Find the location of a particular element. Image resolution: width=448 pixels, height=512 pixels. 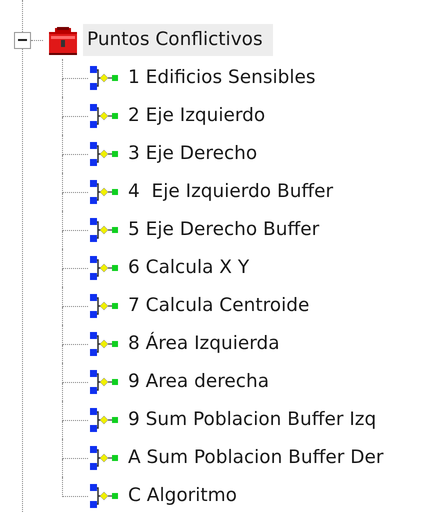

tree-item: Puntos Conflictivos is located at coordinates (178, 40).